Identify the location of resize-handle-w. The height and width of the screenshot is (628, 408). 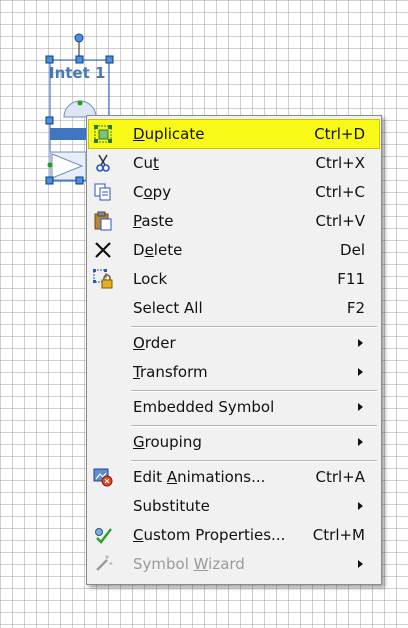
(49, 120).